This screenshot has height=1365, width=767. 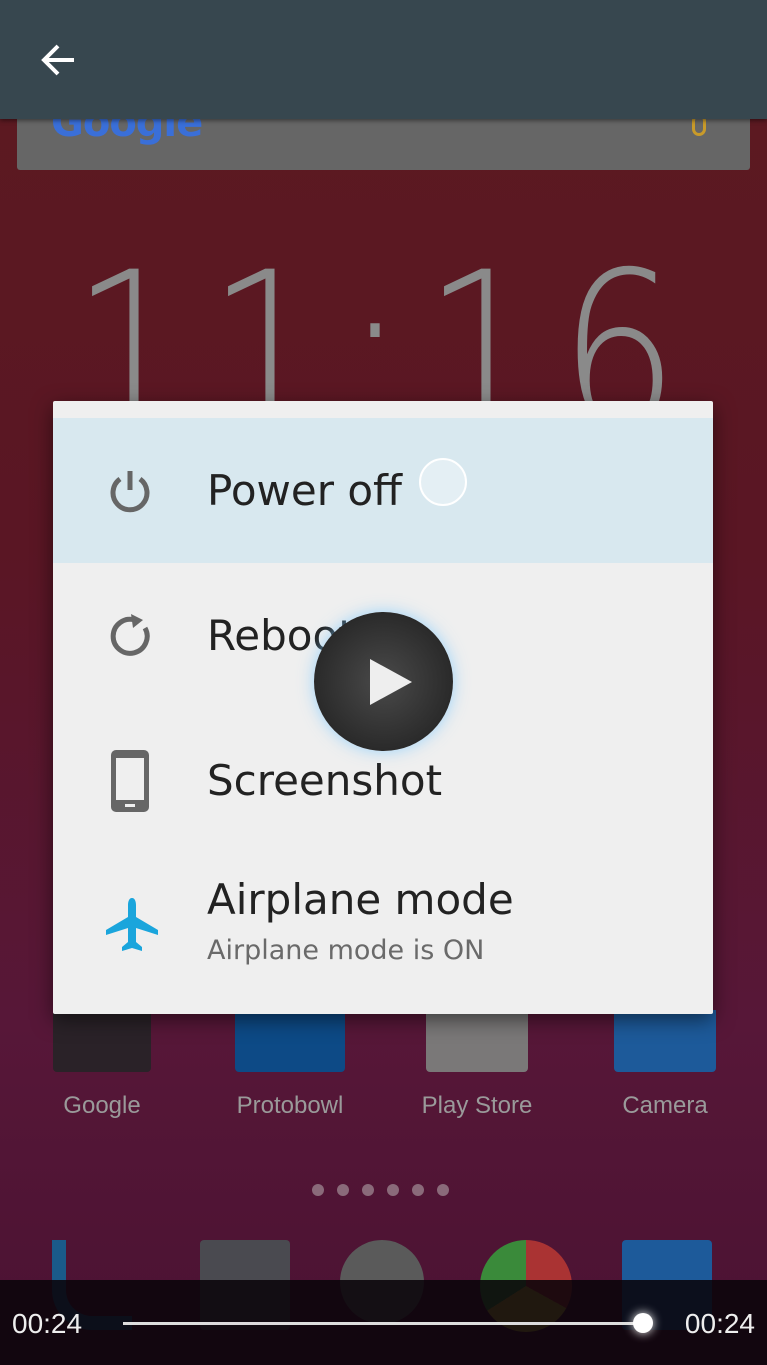 I want to click on refresh-icon, so click(x=130, y=634).